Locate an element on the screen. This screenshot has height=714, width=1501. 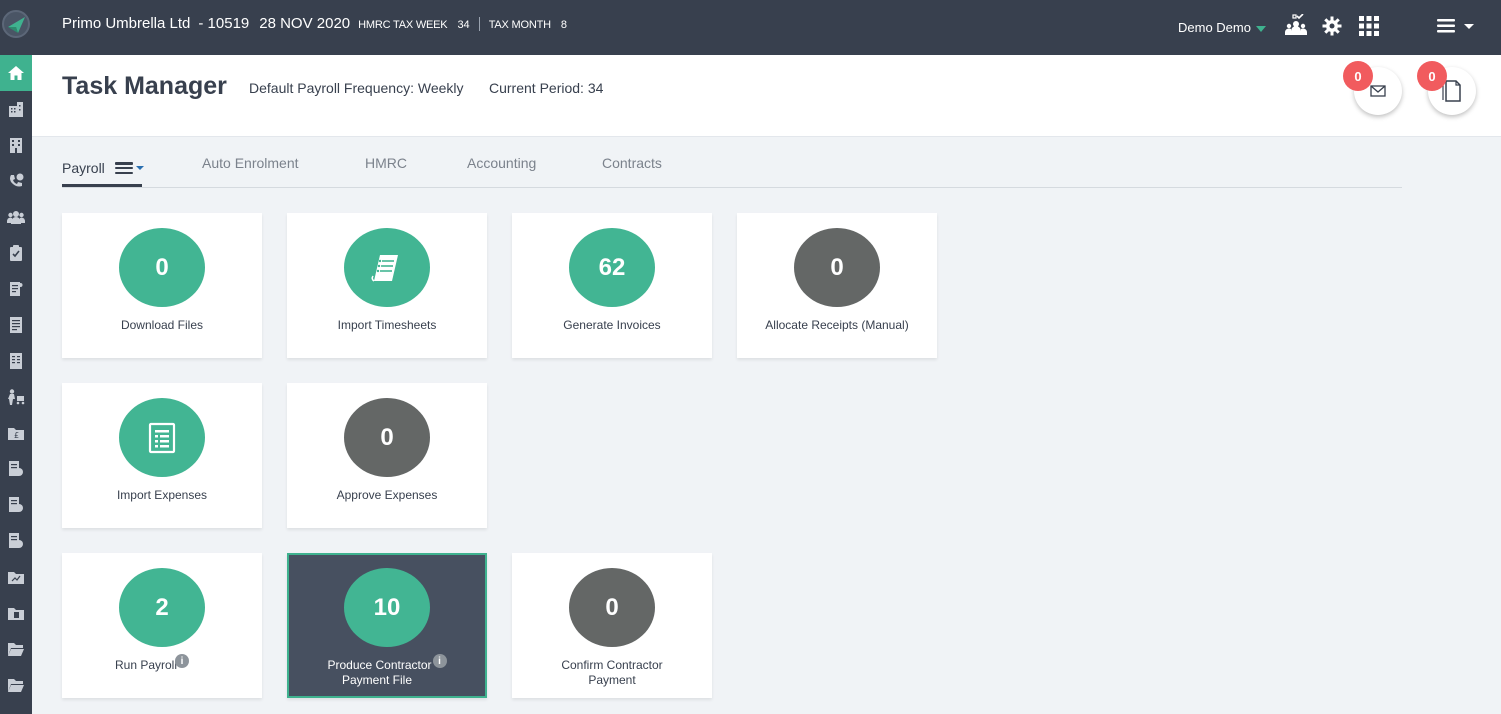
folder-document-icon is located at coordinates (16, 614).